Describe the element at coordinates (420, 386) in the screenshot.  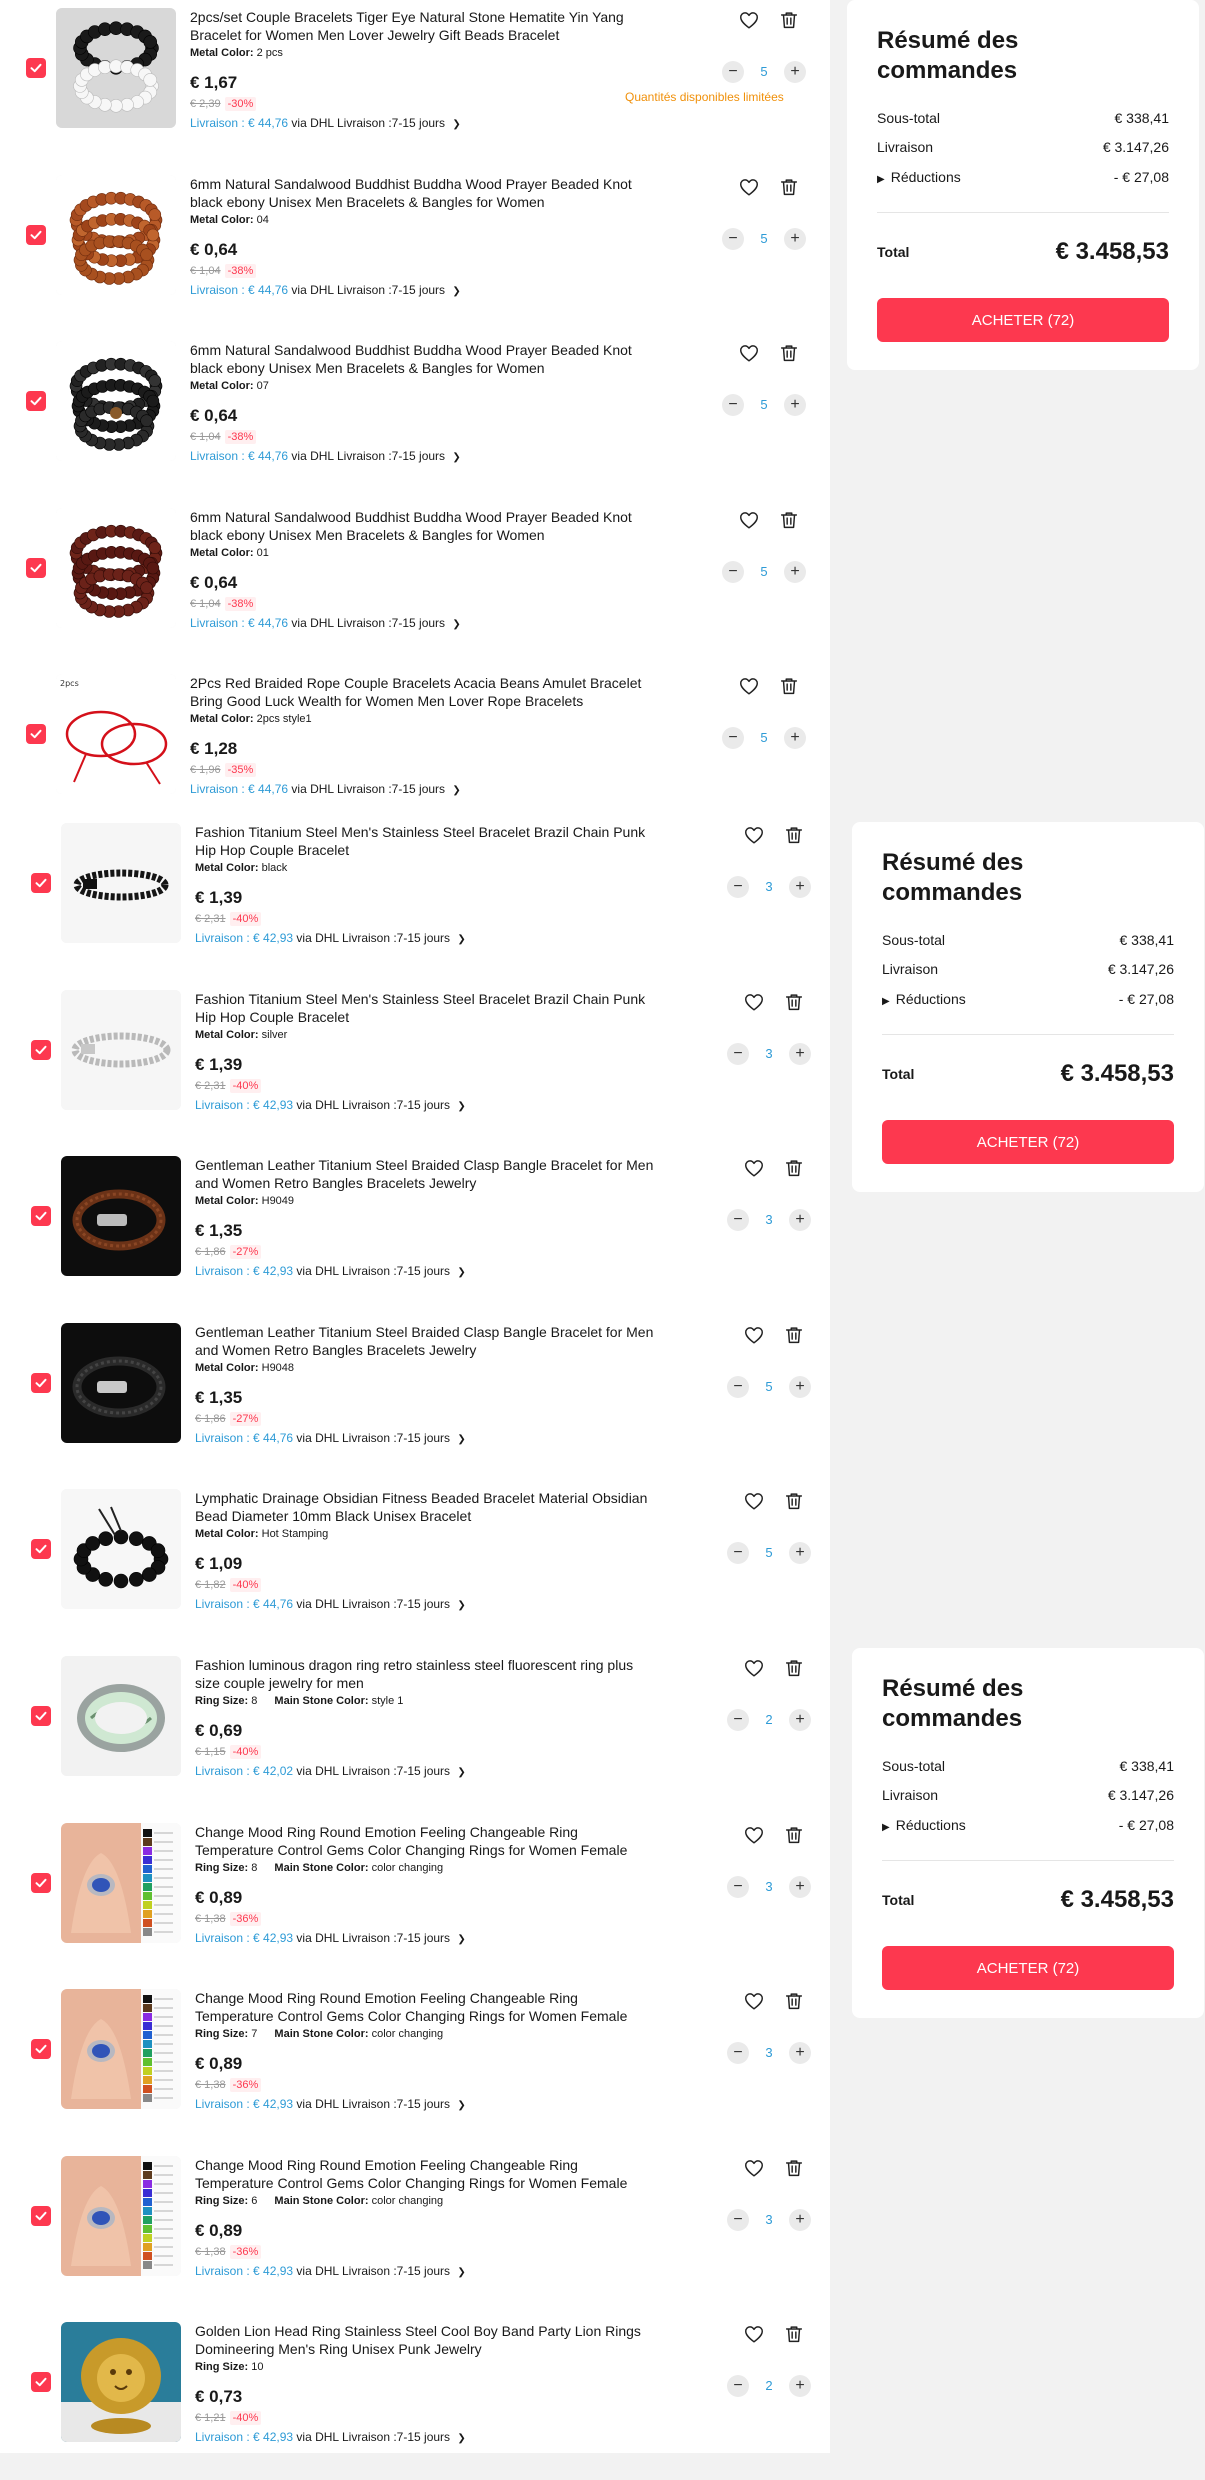
I see `product-attributes: Metal Color: 07` at that location.